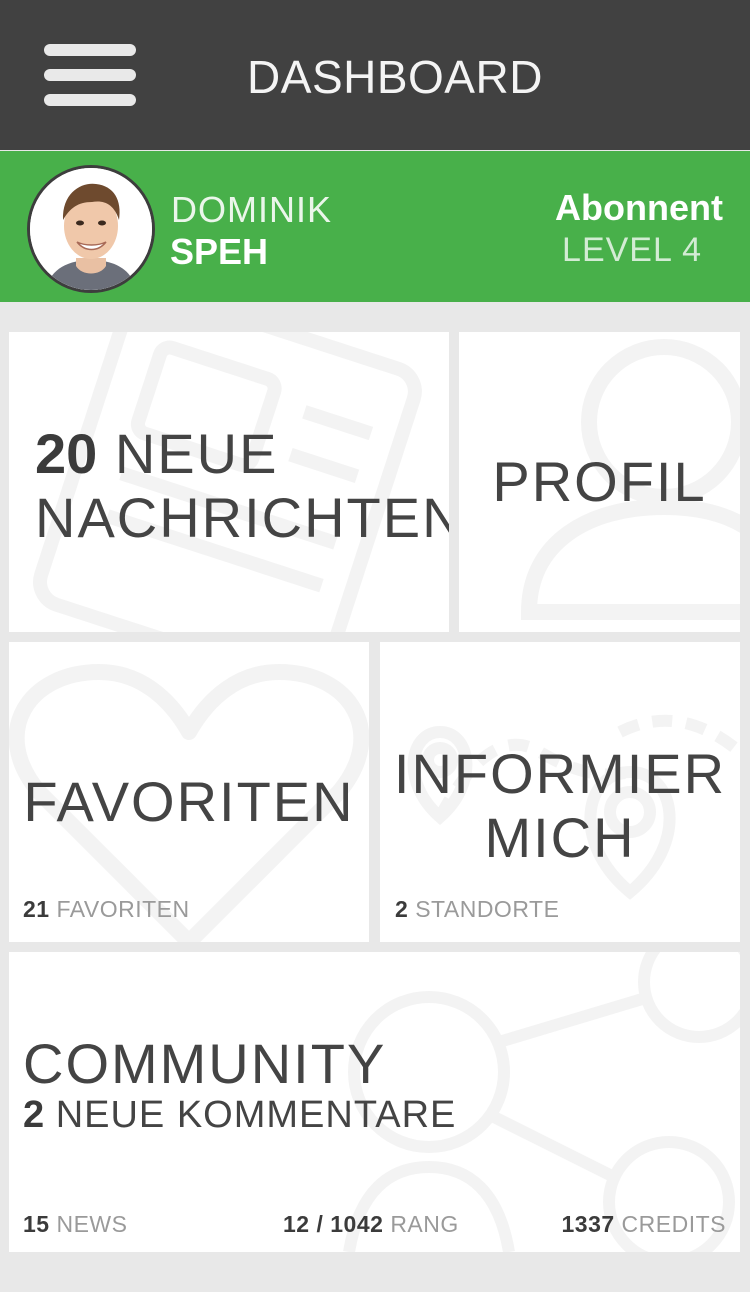  I want to click on community-rank-stat: 12 / 1042 RANG, so click(371, 1224).